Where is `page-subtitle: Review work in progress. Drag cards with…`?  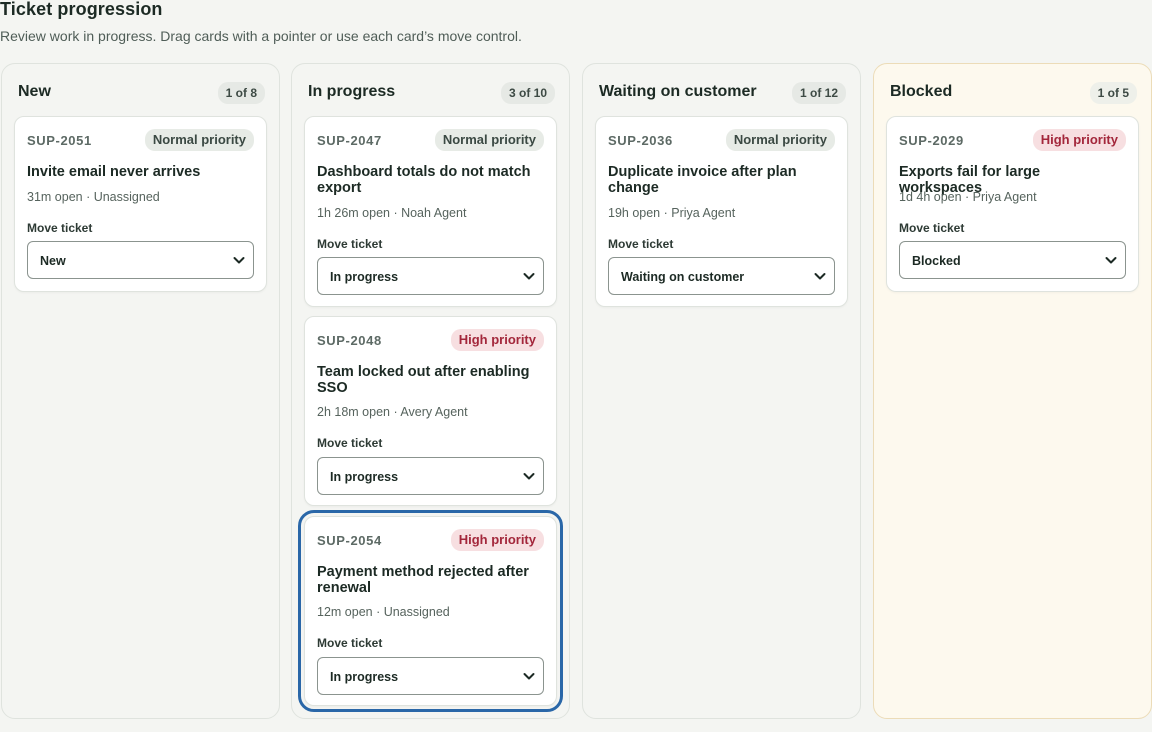
page-subtitle: Review work in progress. Drag cards with… is located at coordinates (261, 36).